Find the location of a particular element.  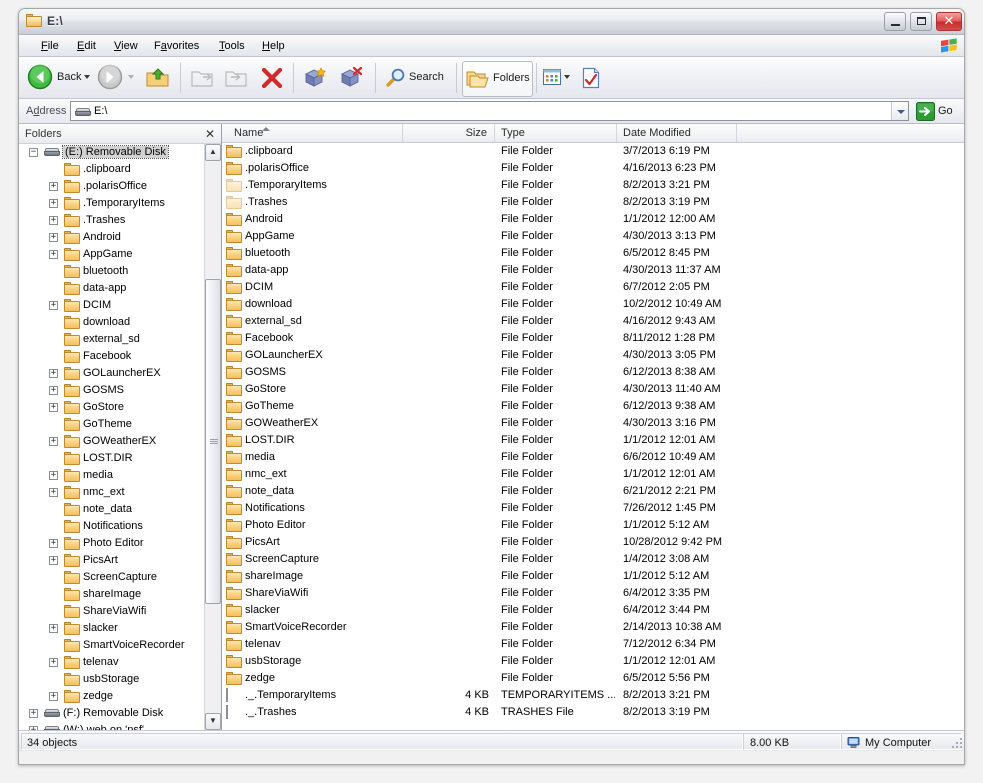

menu-help: Help is located at coordinates (273, 46).